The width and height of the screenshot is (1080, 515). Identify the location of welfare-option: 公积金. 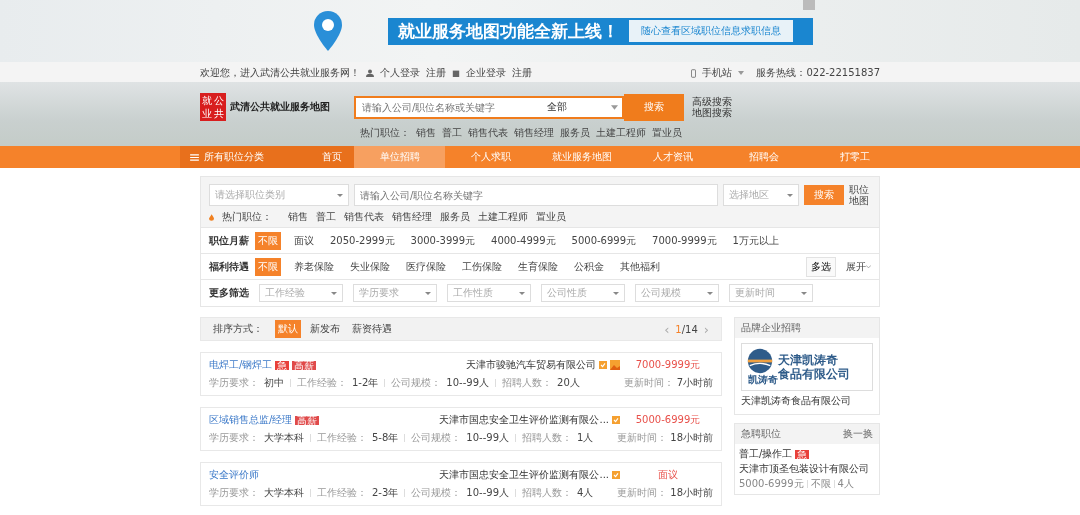
(589, 266).